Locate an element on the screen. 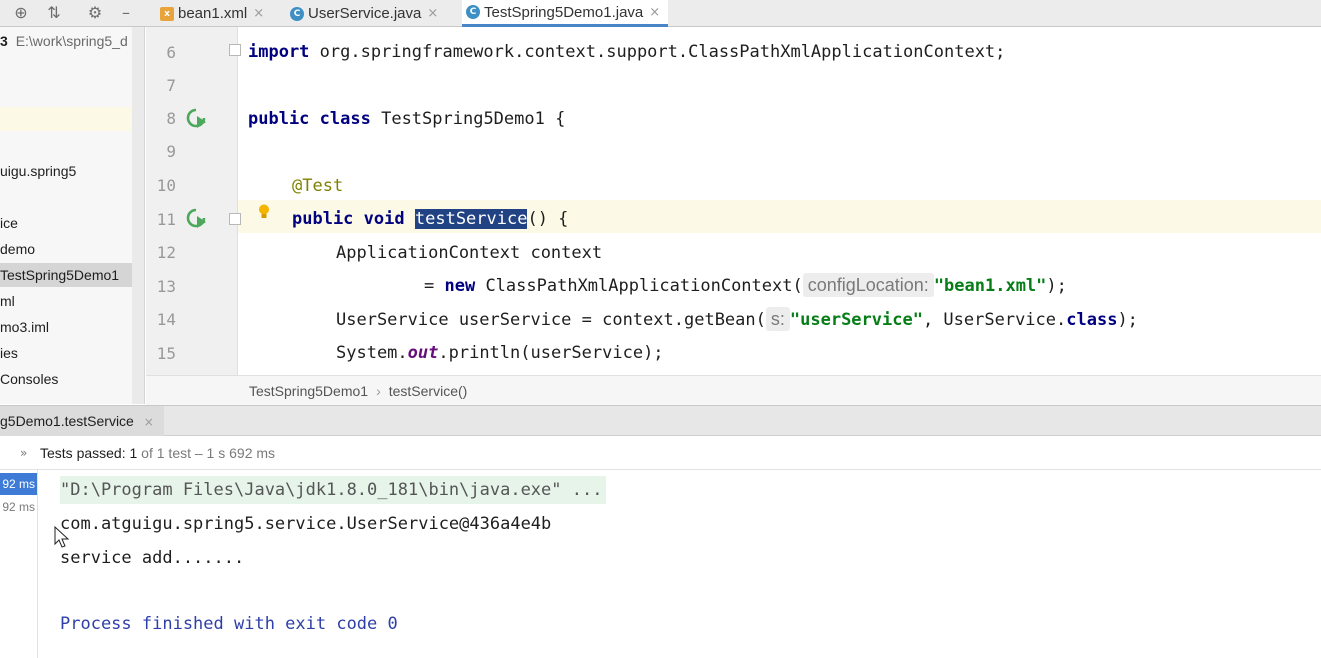 The height and width of the screenshot is (658, 1321). line-number: 10 is located at coordinates (166, 185).